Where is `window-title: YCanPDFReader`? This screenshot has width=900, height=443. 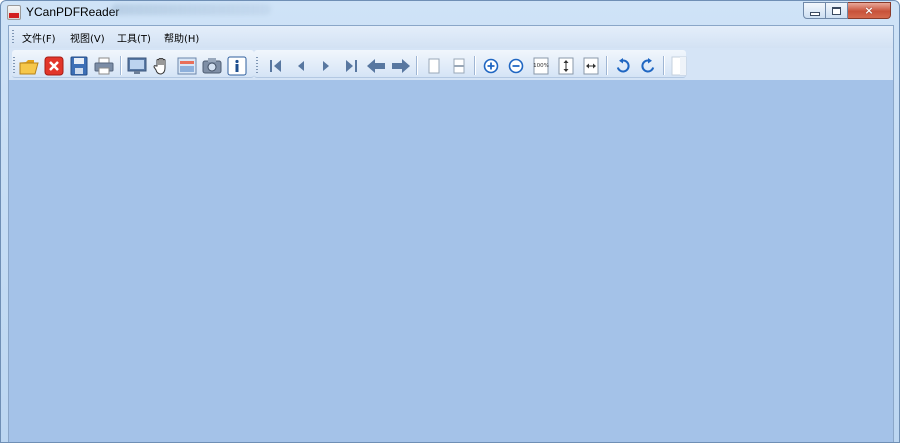
window-title: YCanPDFReader is located at coordinates (73, 12).